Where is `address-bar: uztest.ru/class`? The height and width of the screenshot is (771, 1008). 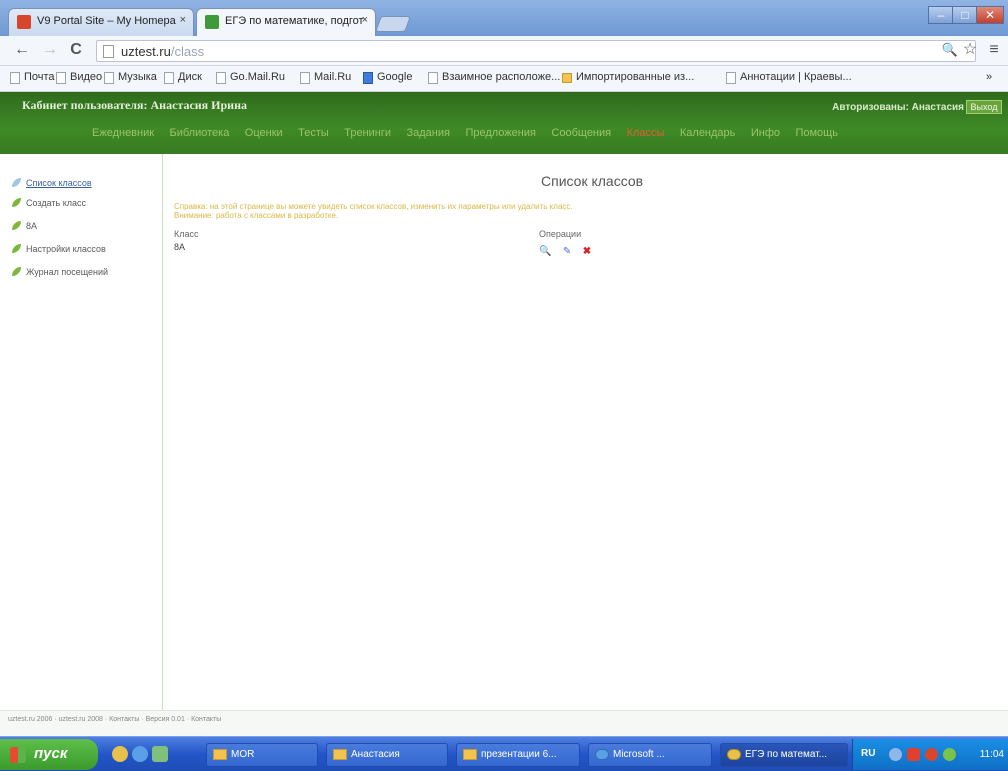
address-bar: uztest.ru/class is located at coordinates (536, 51).